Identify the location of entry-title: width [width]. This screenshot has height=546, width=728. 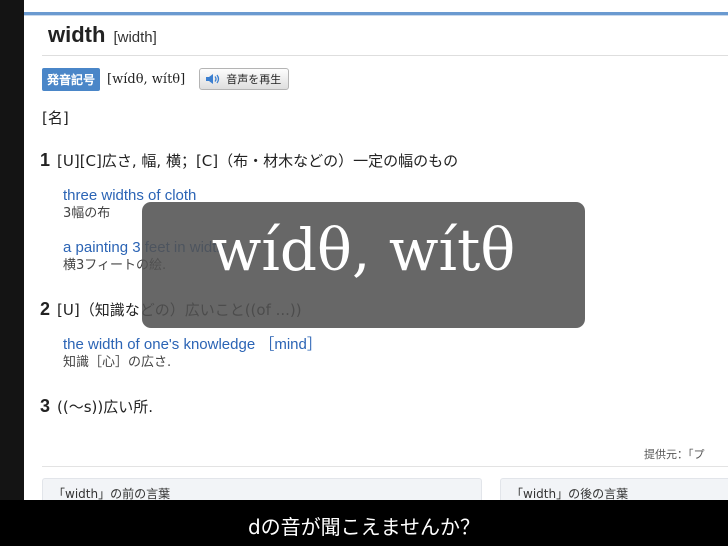
(102, 35).